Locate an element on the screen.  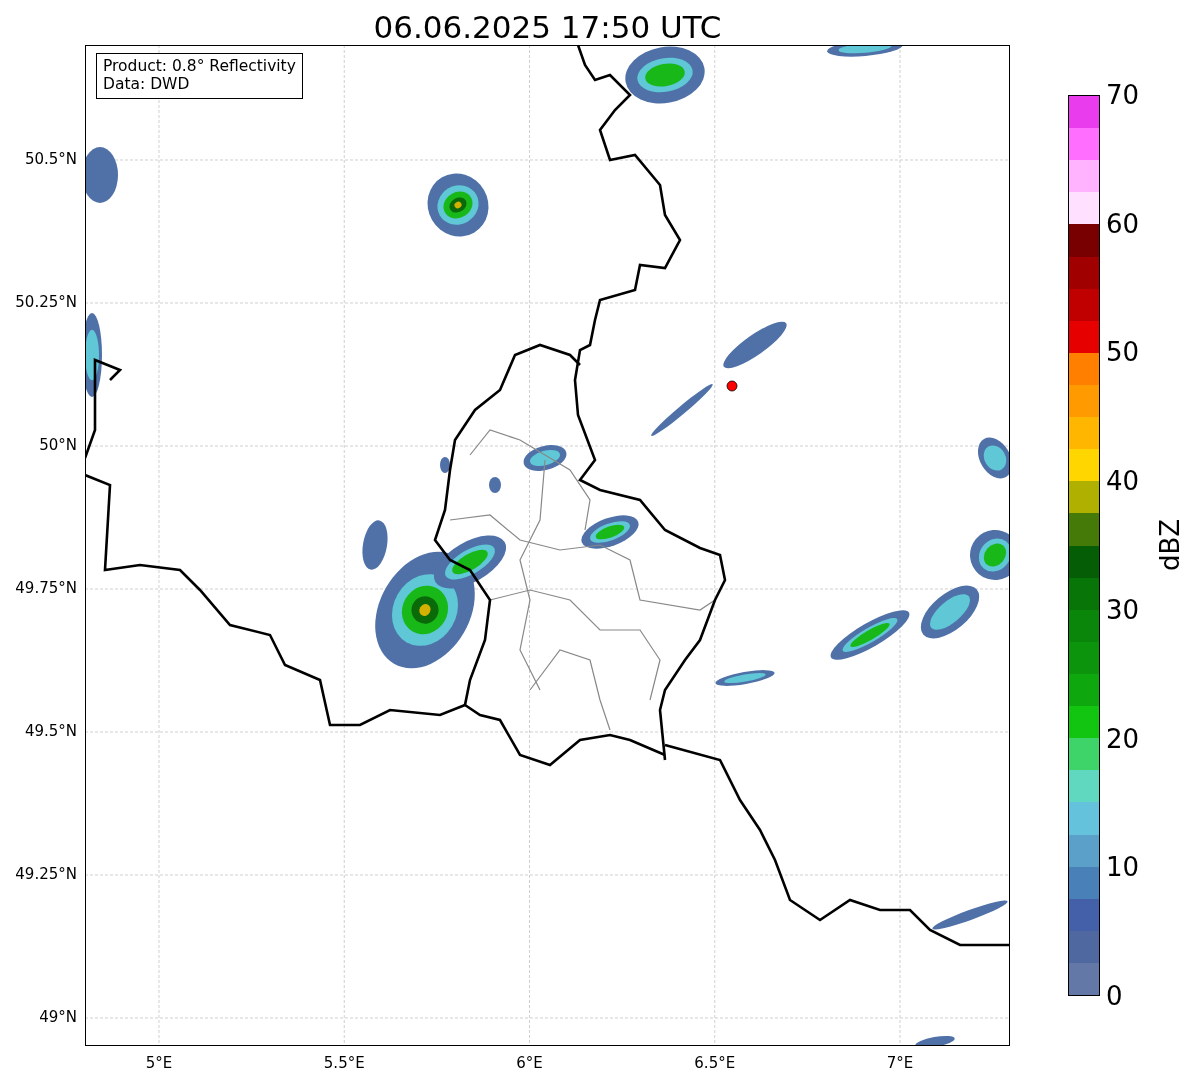
longitude-label: 6.5°E is located at coordinates (715, 1063).